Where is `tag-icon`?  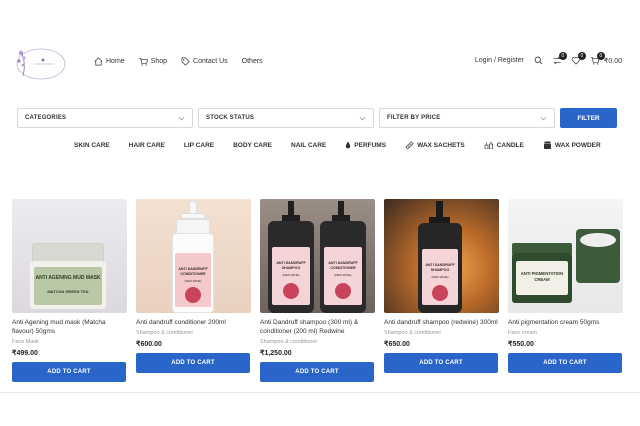 tag-icon is located at coordinates (185, 61).